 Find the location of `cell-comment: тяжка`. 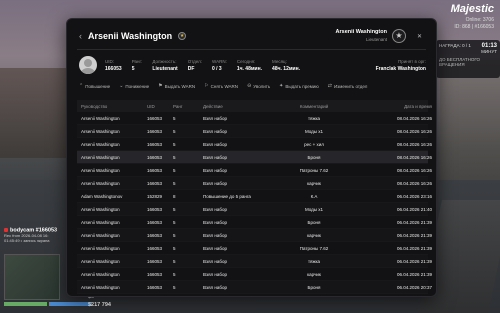

cell-comment: тяжка is located at coordinates (314, 118).